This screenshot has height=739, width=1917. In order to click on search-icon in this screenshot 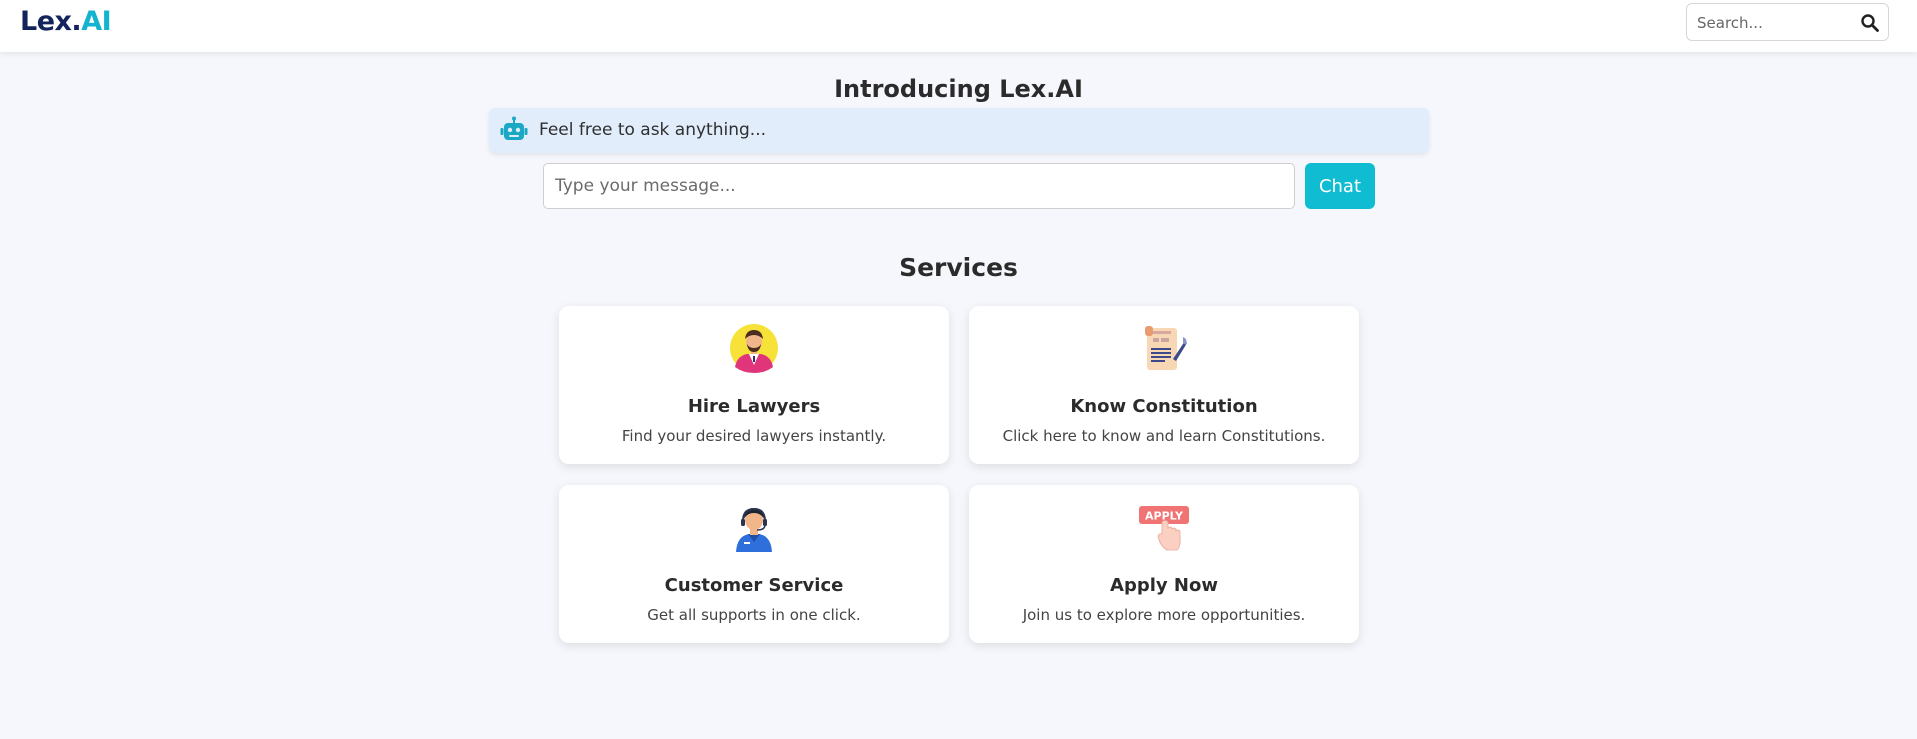, I will do `click(1870, 23)`.